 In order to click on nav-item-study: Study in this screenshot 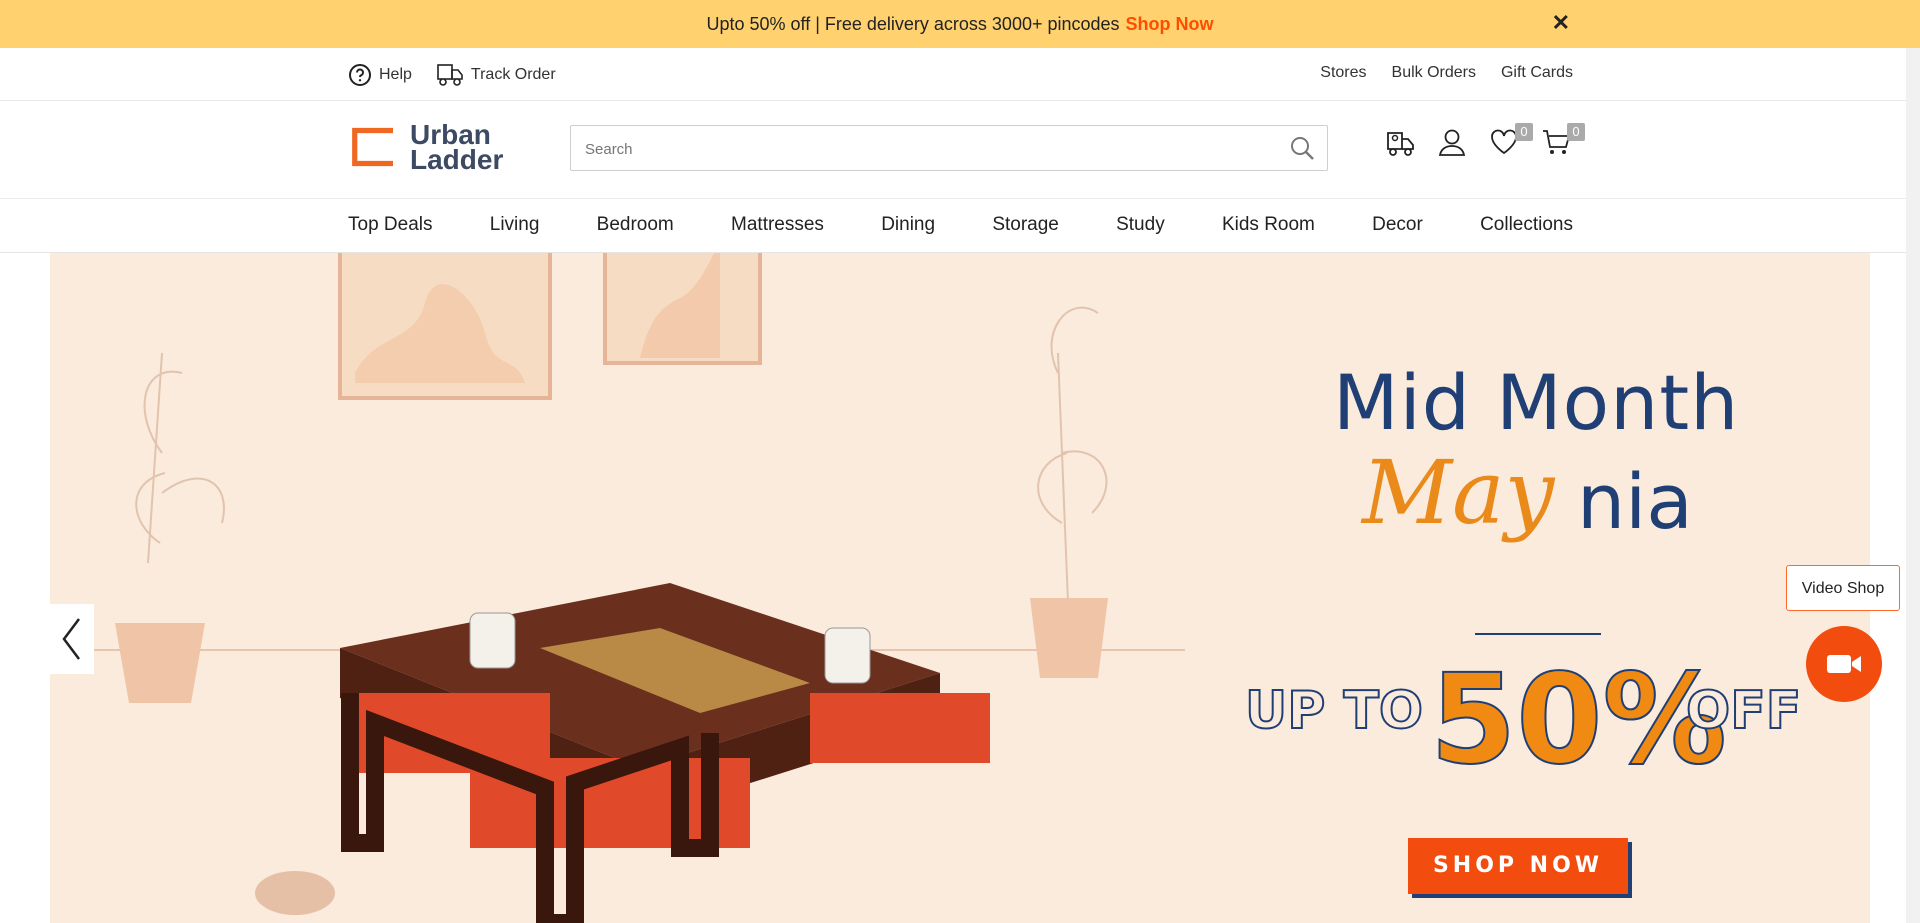, I will do `click(1140, 225)`.